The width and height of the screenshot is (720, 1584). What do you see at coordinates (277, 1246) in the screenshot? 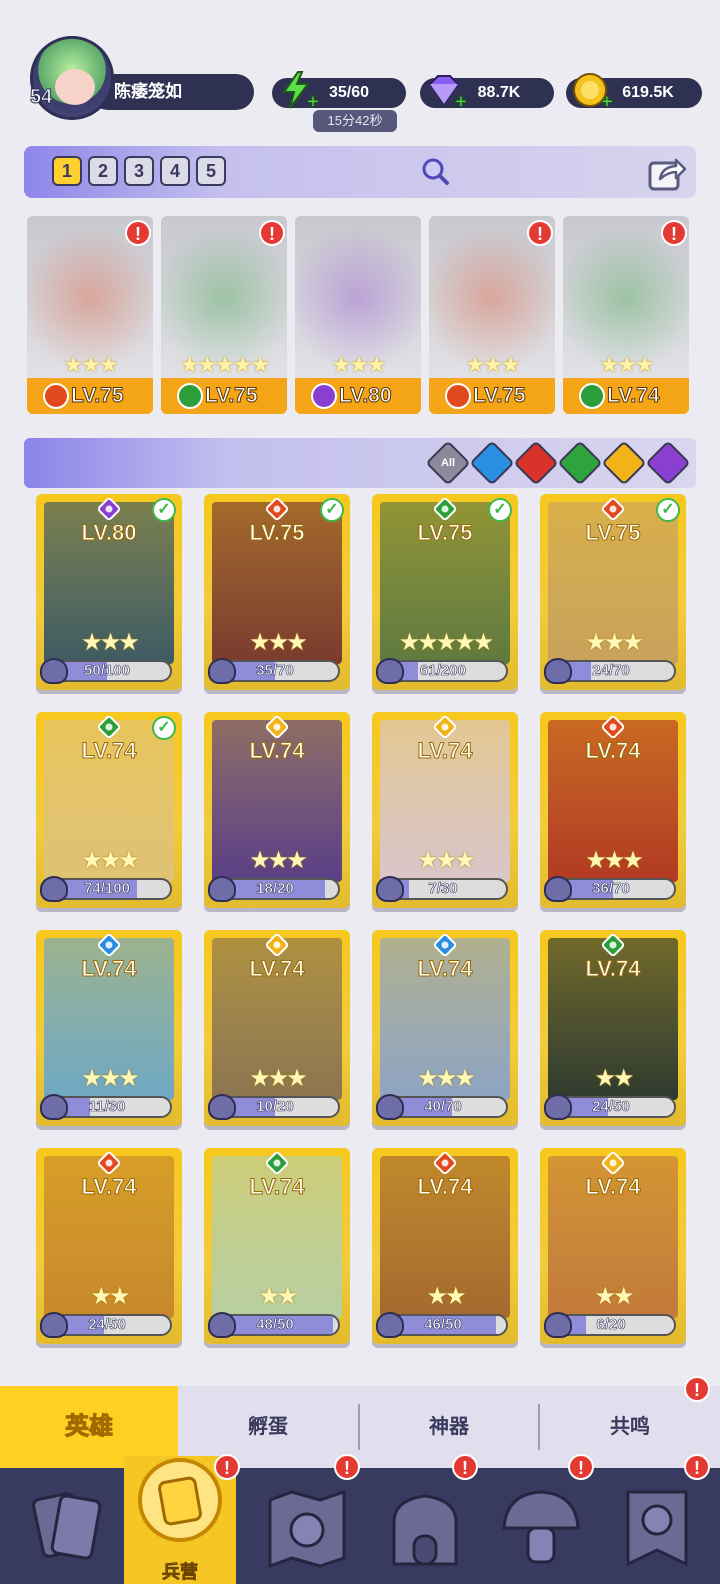
I see `hero-card: LV.74 ★★ 48/50` at bounding box center [277, 1246].